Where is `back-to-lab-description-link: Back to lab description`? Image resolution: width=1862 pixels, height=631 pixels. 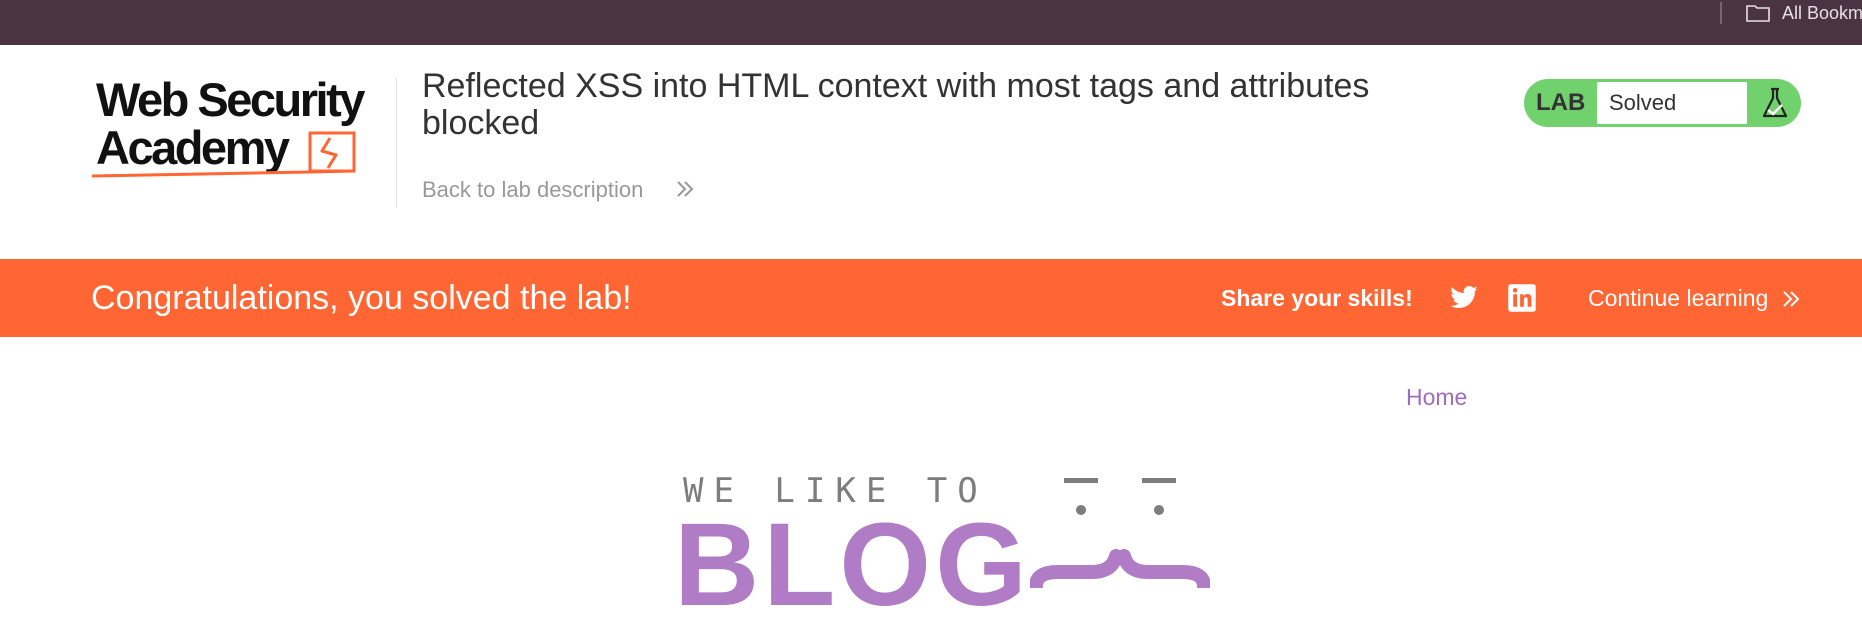 back-to-lab-description-link: Back to lab description is located at coordinates (532, 190).